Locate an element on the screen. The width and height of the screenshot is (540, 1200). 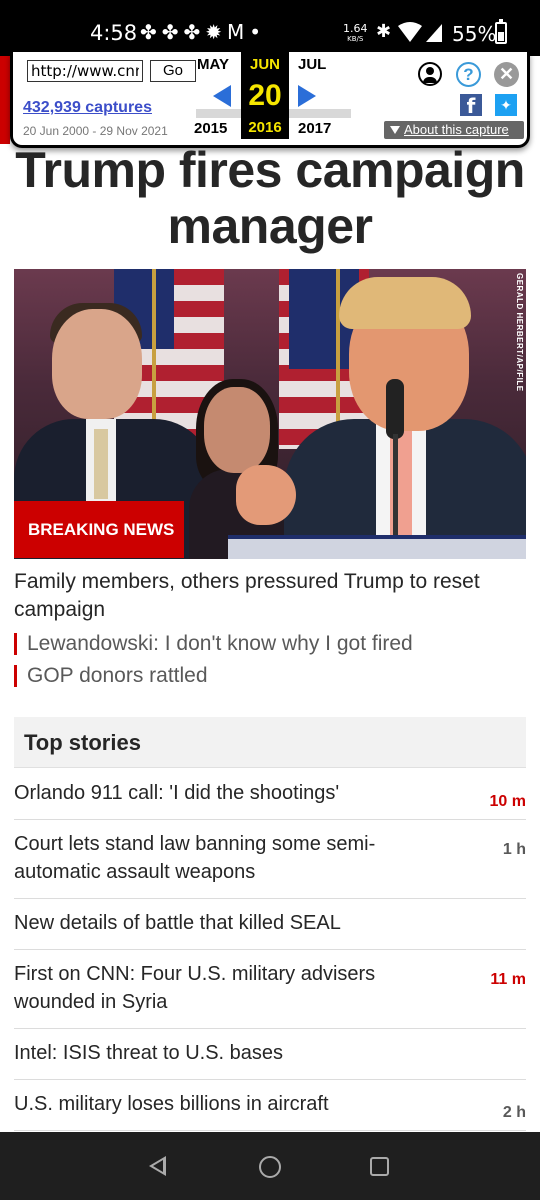
wayback-current-day: 20 is located at coordinates (265, 95).